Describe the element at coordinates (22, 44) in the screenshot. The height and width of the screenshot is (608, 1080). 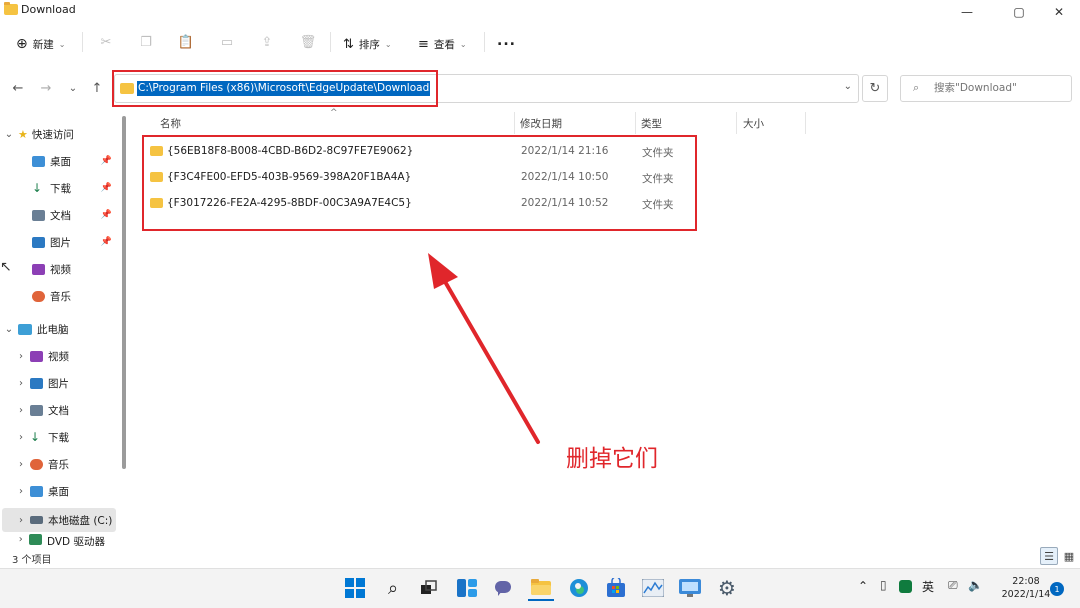
I see `plus-circle-icon: ⊕` at that location.